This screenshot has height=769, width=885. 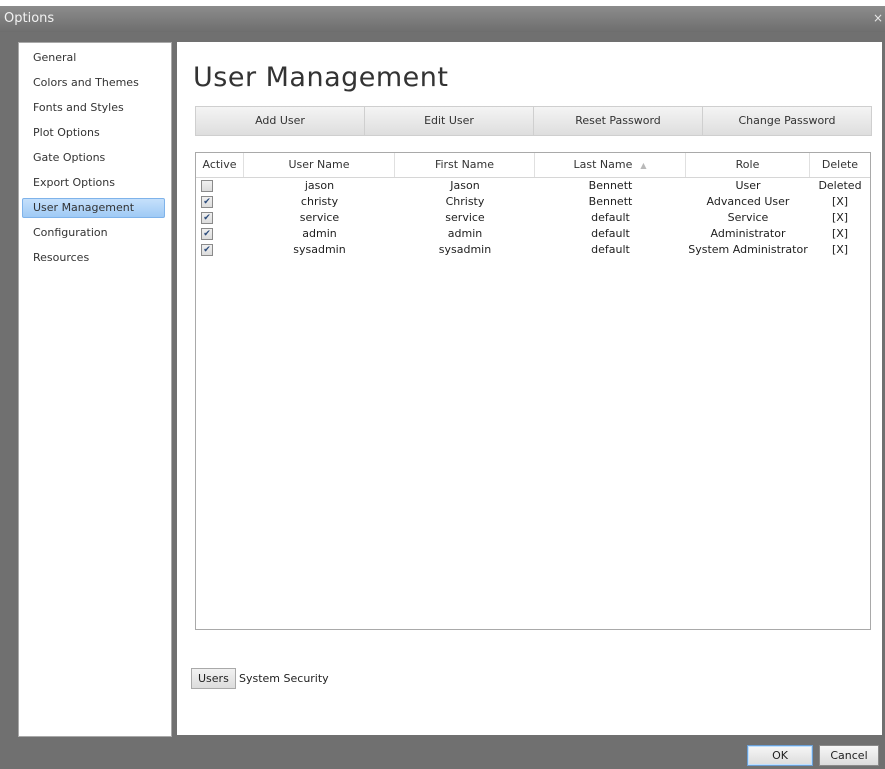 What do you see at coordinates (533, 186) in the screenshot?
I see `table-row: jason Jason Bennett User Deleted` at bounding box center [533, 186].